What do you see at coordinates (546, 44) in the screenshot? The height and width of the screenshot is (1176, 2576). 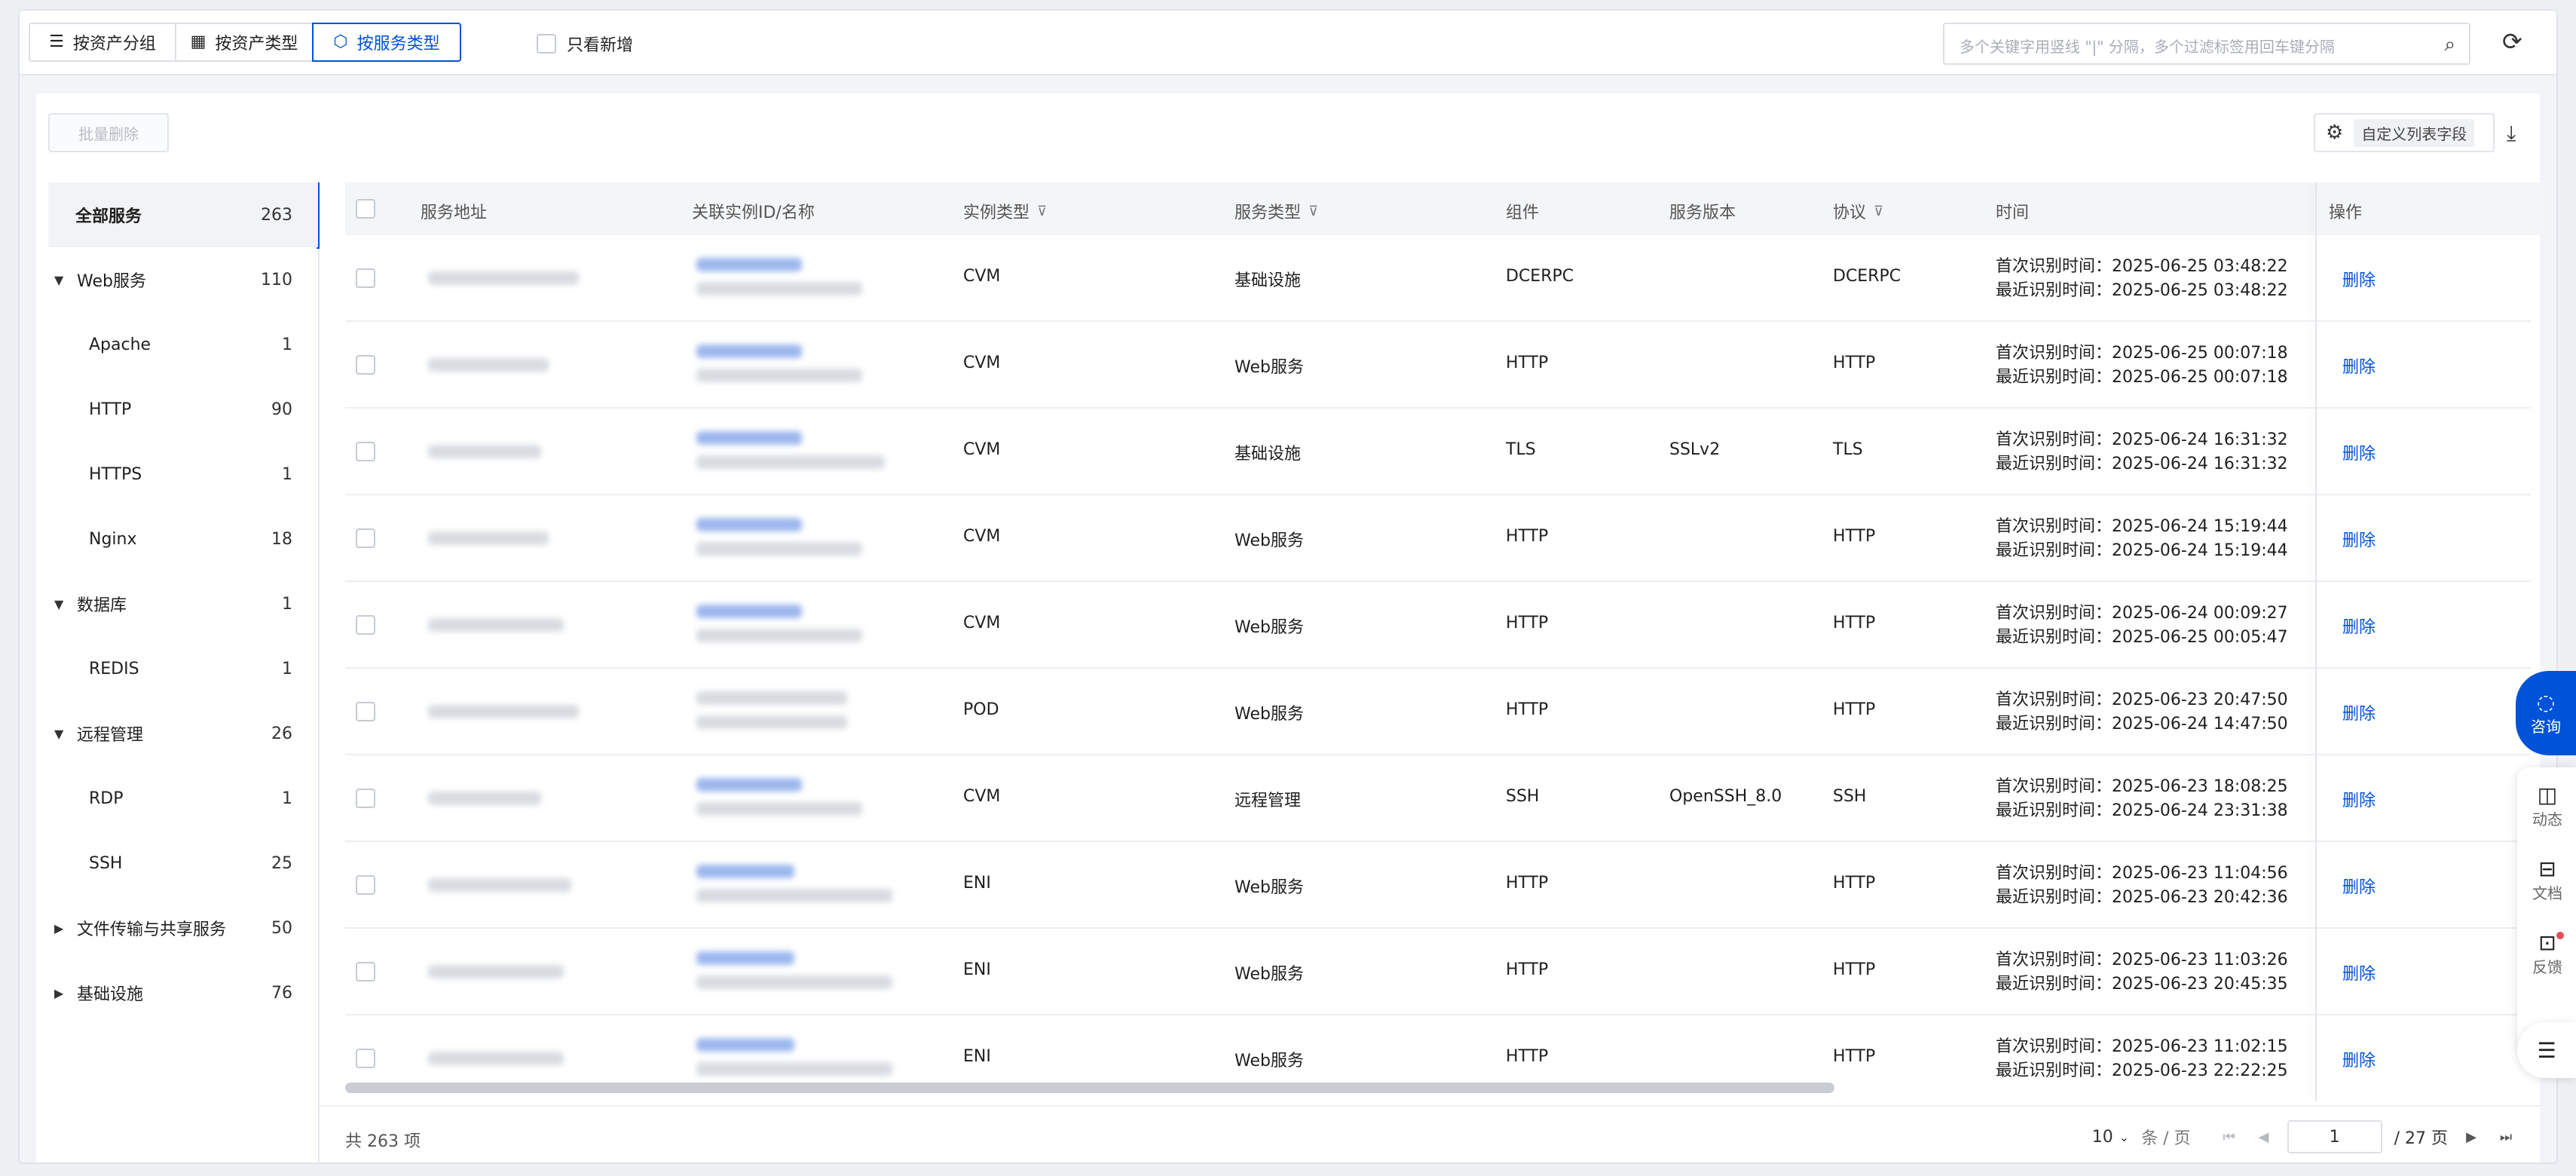 I see `only-new-checkbox` at bounding box center [546, 44].